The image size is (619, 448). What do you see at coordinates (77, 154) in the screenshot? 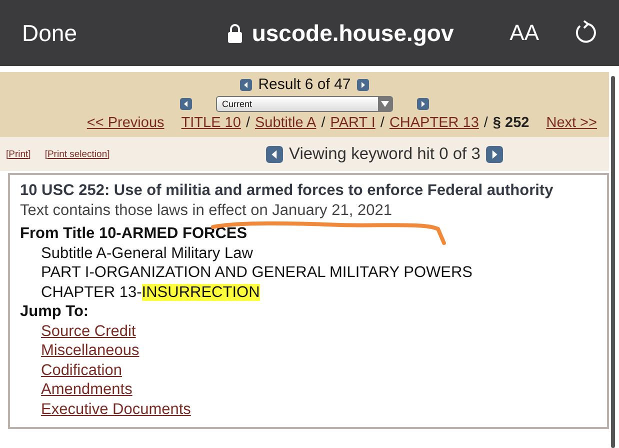
I see `print-link: [Print selection]` at bounding box center [77, 154].